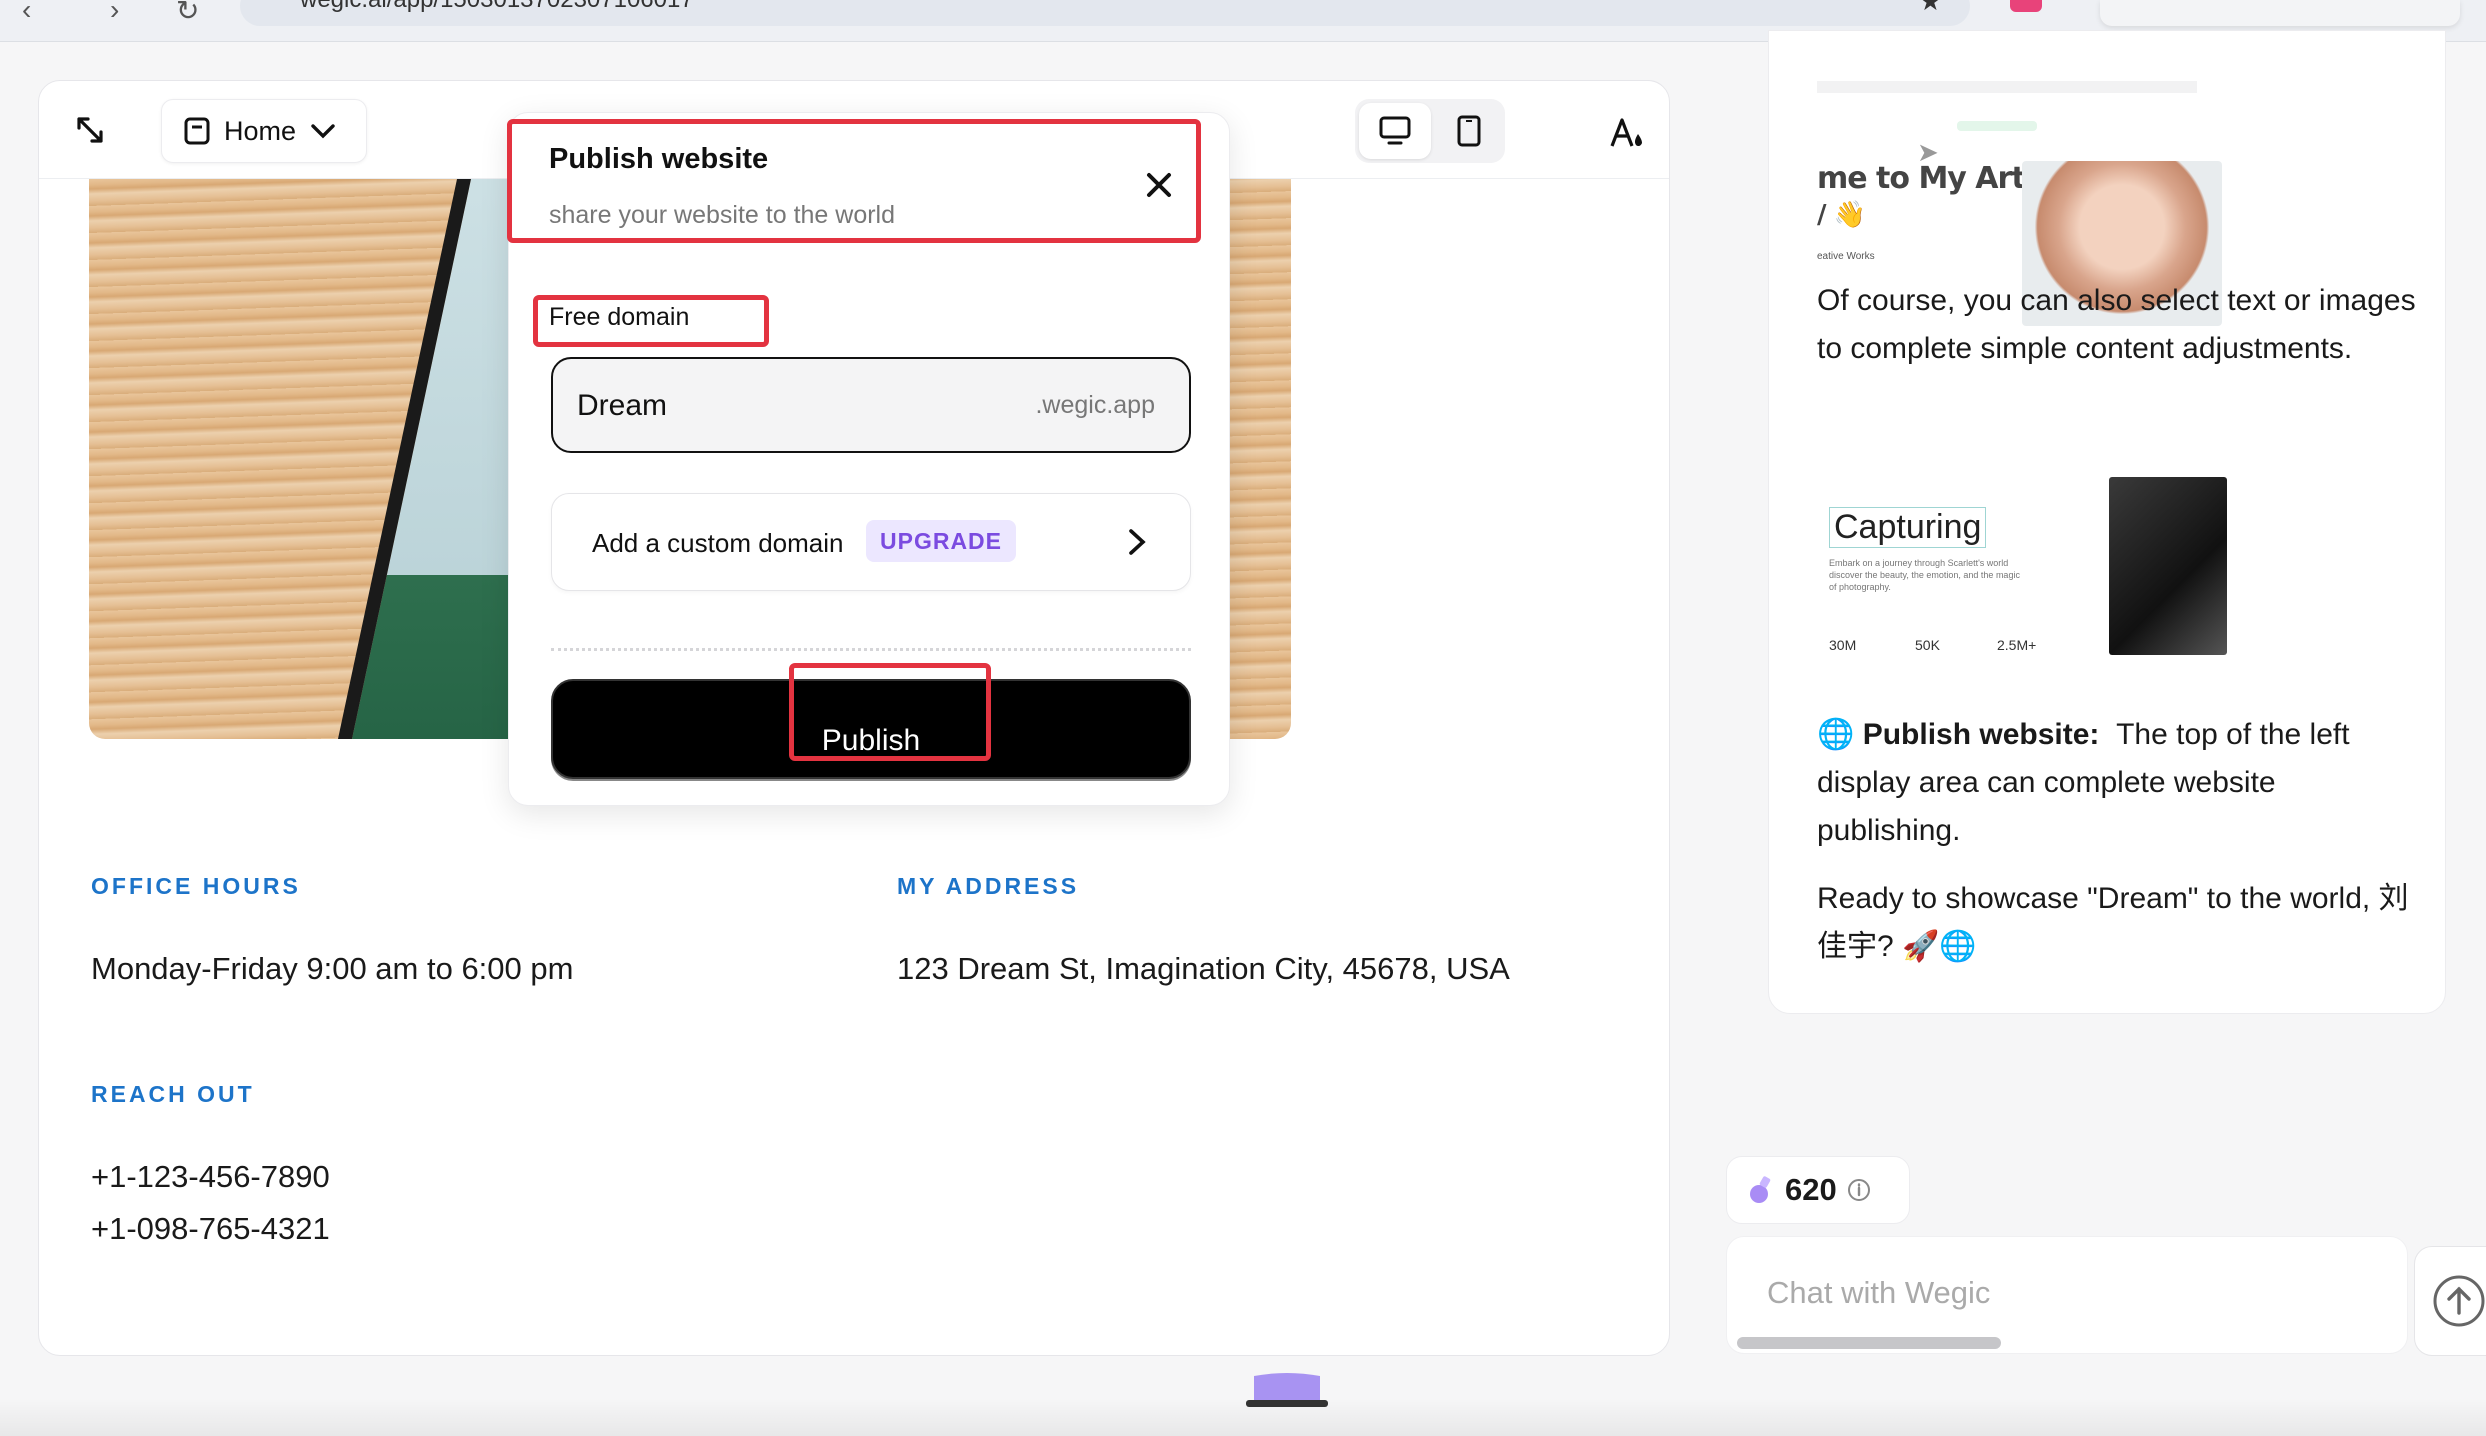 This screenshot has width=2486, height=1436. I want to click on close-icon, so click(1159, 185).